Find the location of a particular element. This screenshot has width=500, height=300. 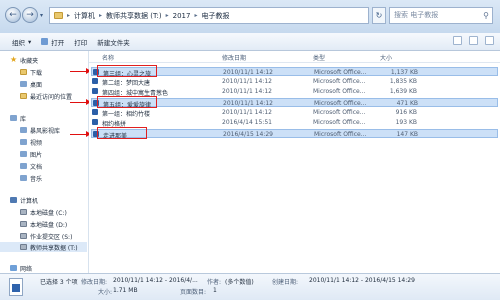

computer-icon is located at coordinates (13, 200).